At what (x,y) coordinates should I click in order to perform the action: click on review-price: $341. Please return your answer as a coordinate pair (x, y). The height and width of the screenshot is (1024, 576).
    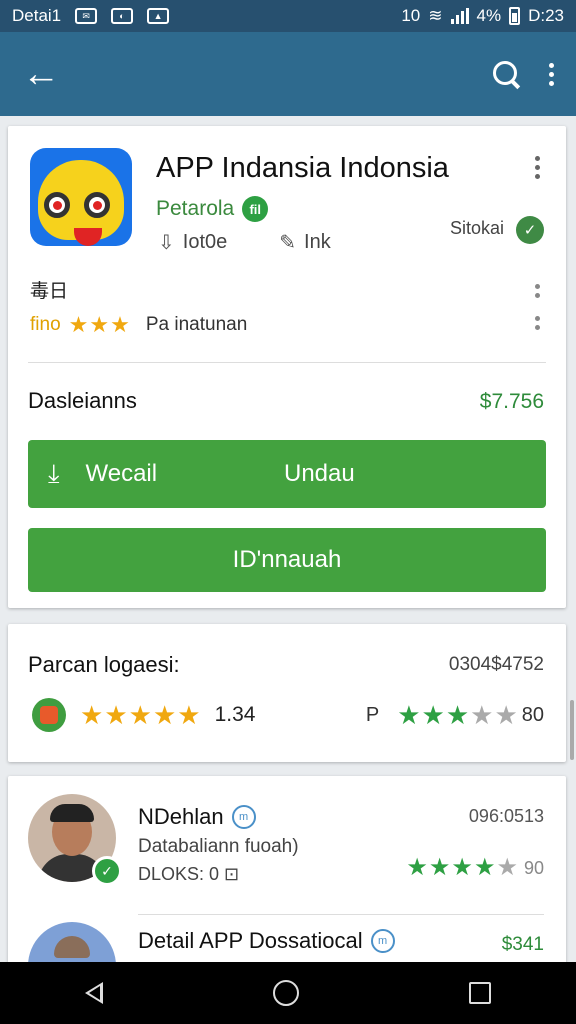
    Looking at the image, I should click on (522, 944).